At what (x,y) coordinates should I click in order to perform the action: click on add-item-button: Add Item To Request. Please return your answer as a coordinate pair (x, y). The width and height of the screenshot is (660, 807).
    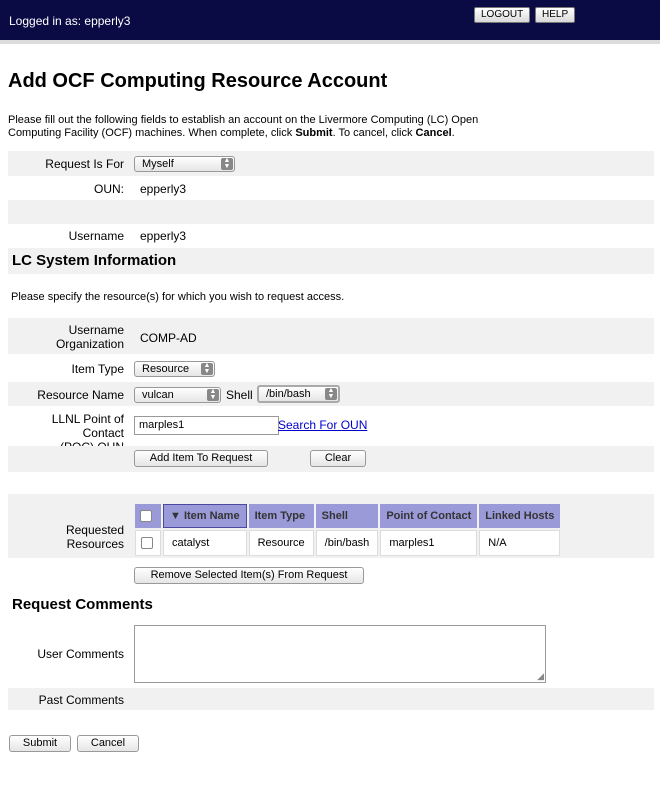
    Looking at the image, I should click on (201, 458).